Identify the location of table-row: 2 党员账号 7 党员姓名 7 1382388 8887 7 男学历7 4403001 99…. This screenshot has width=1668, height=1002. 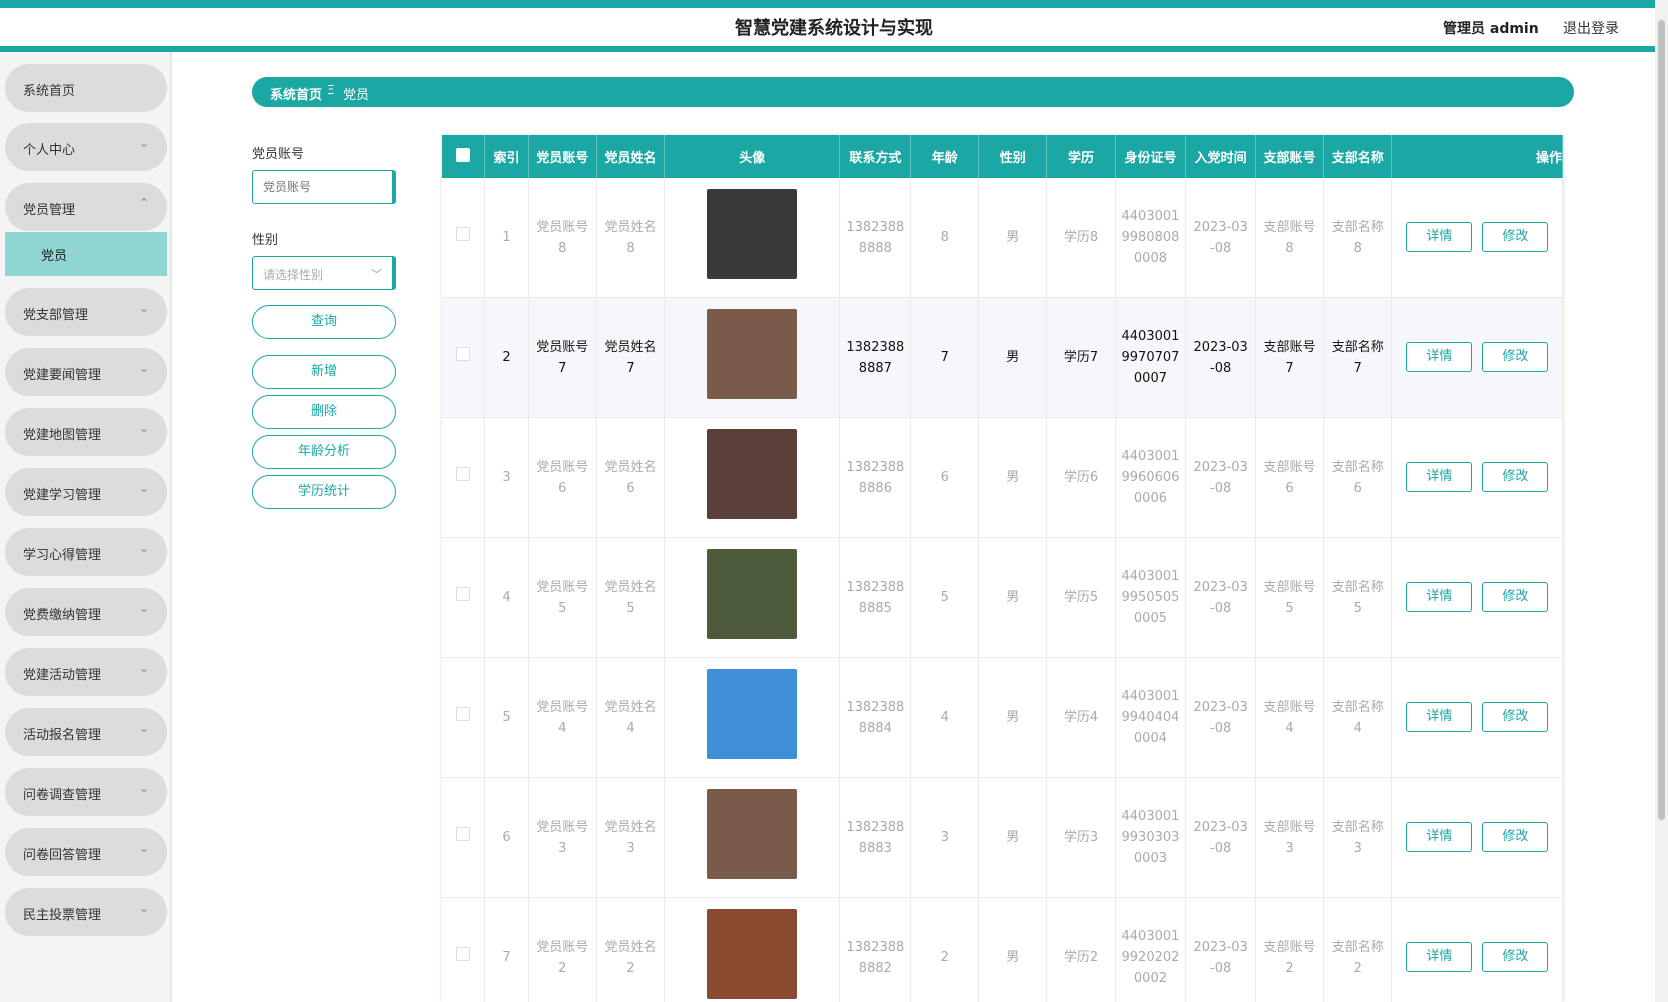
(1002, 357).